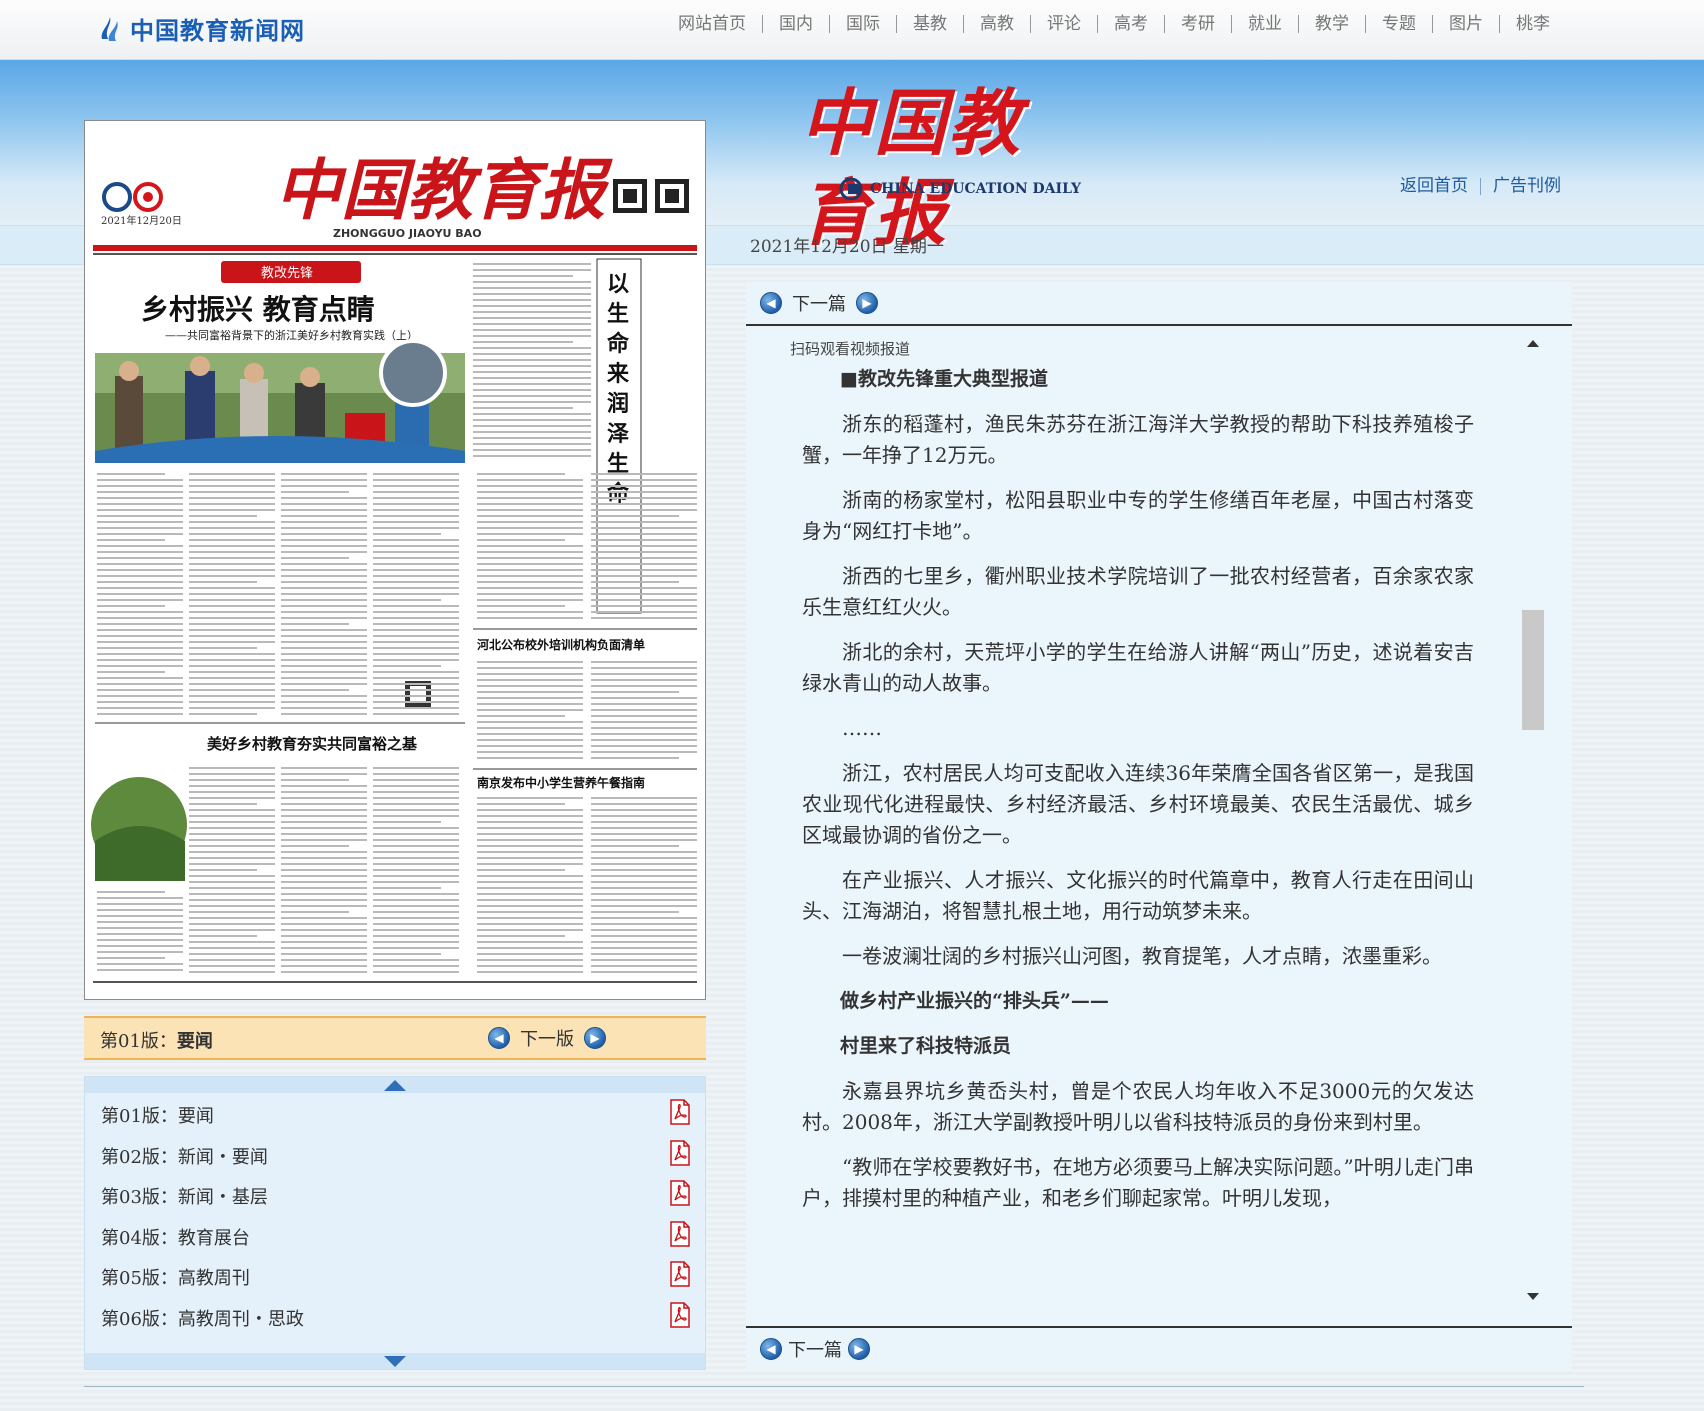  I want to click on edition-list-scroll-down, so click(395, 1361).